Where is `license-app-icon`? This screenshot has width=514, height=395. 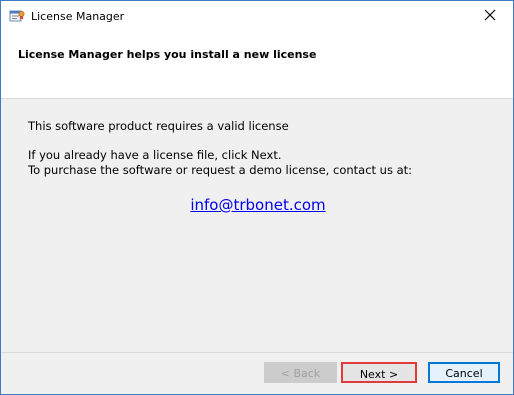
license-app-icon is located at coordinates (17, 16).